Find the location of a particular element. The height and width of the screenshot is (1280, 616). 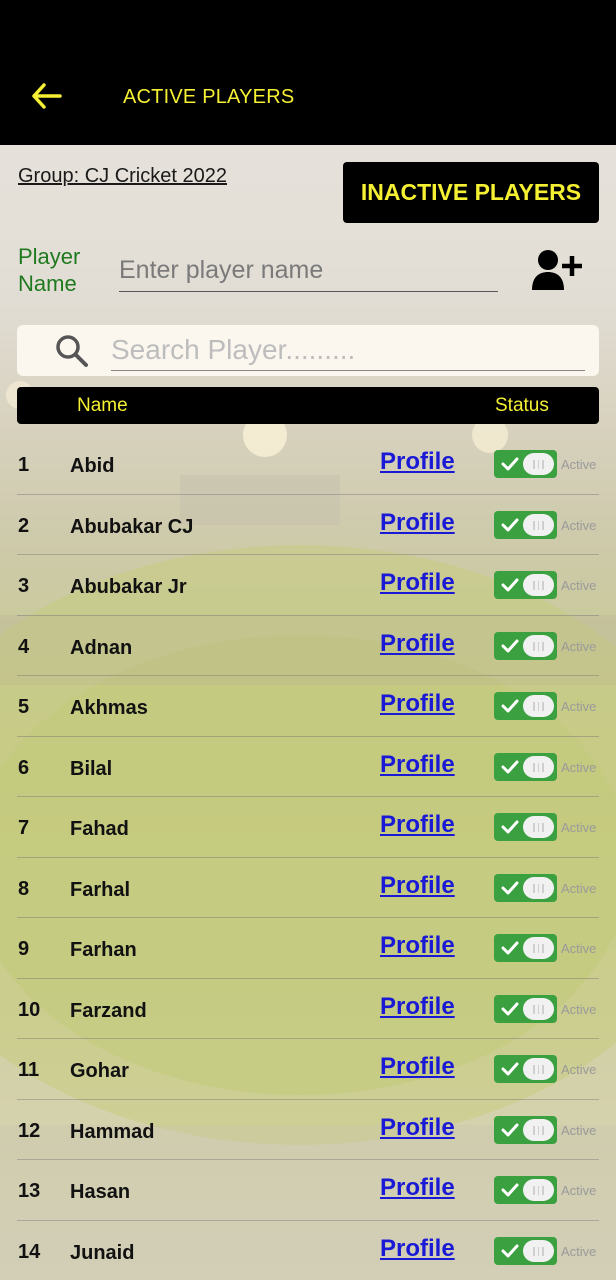

player-name: Abid is located at coordinates (92, 466).